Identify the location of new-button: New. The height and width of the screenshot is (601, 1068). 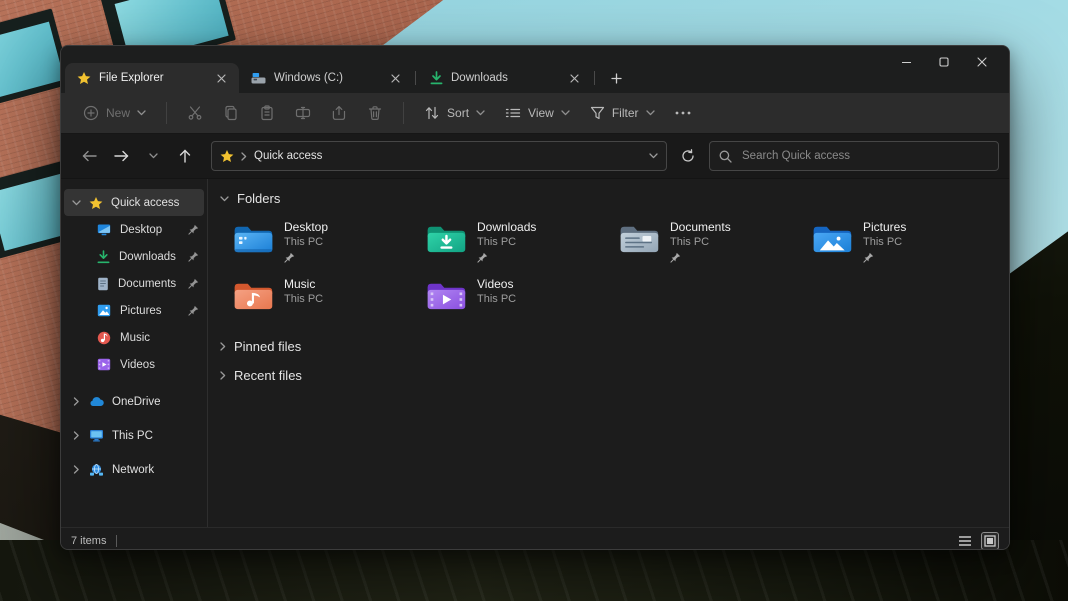
(114, 113).